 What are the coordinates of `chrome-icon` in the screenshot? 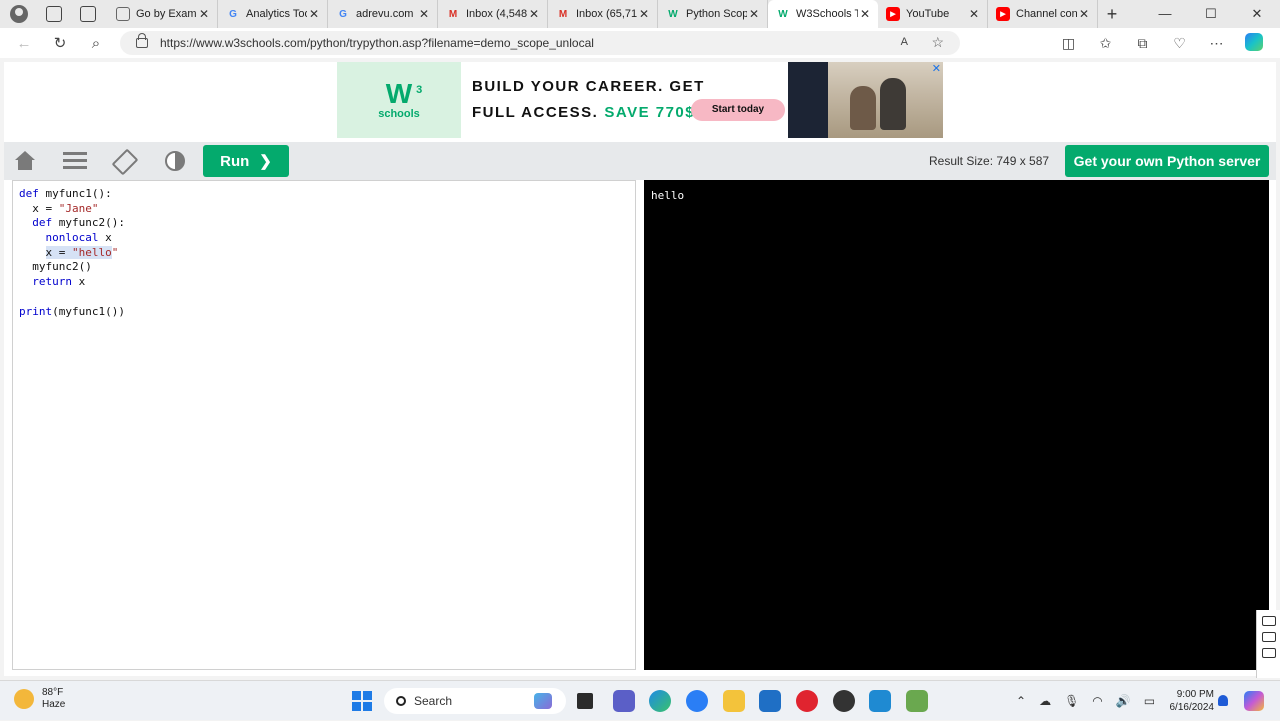 It's located at (844, 701).